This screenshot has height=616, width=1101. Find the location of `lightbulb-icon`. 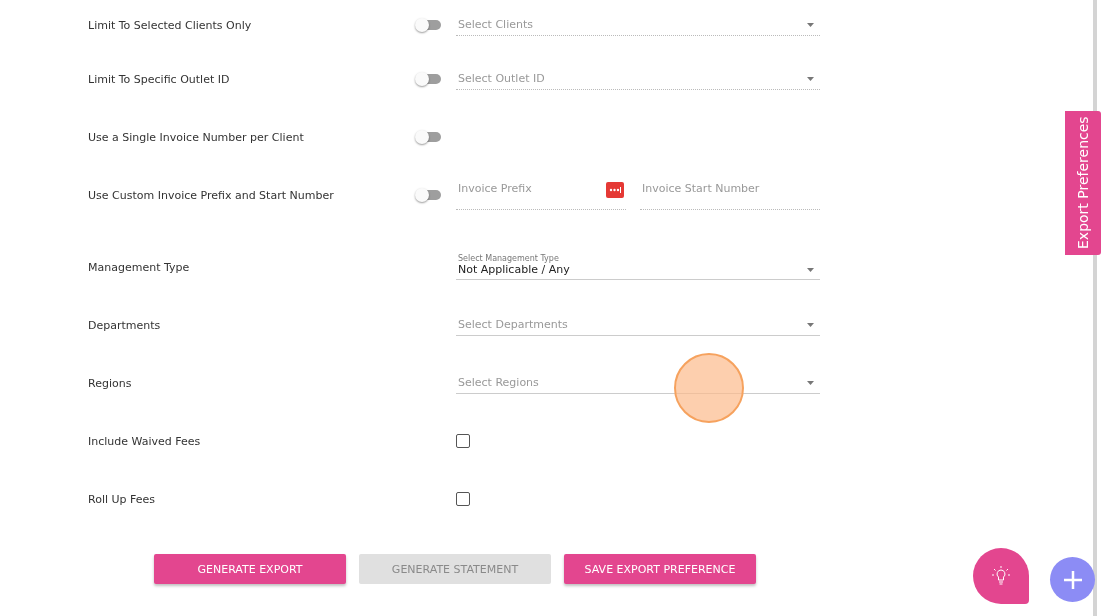

lightbulb-icon is located at coordinates (1001, 576).